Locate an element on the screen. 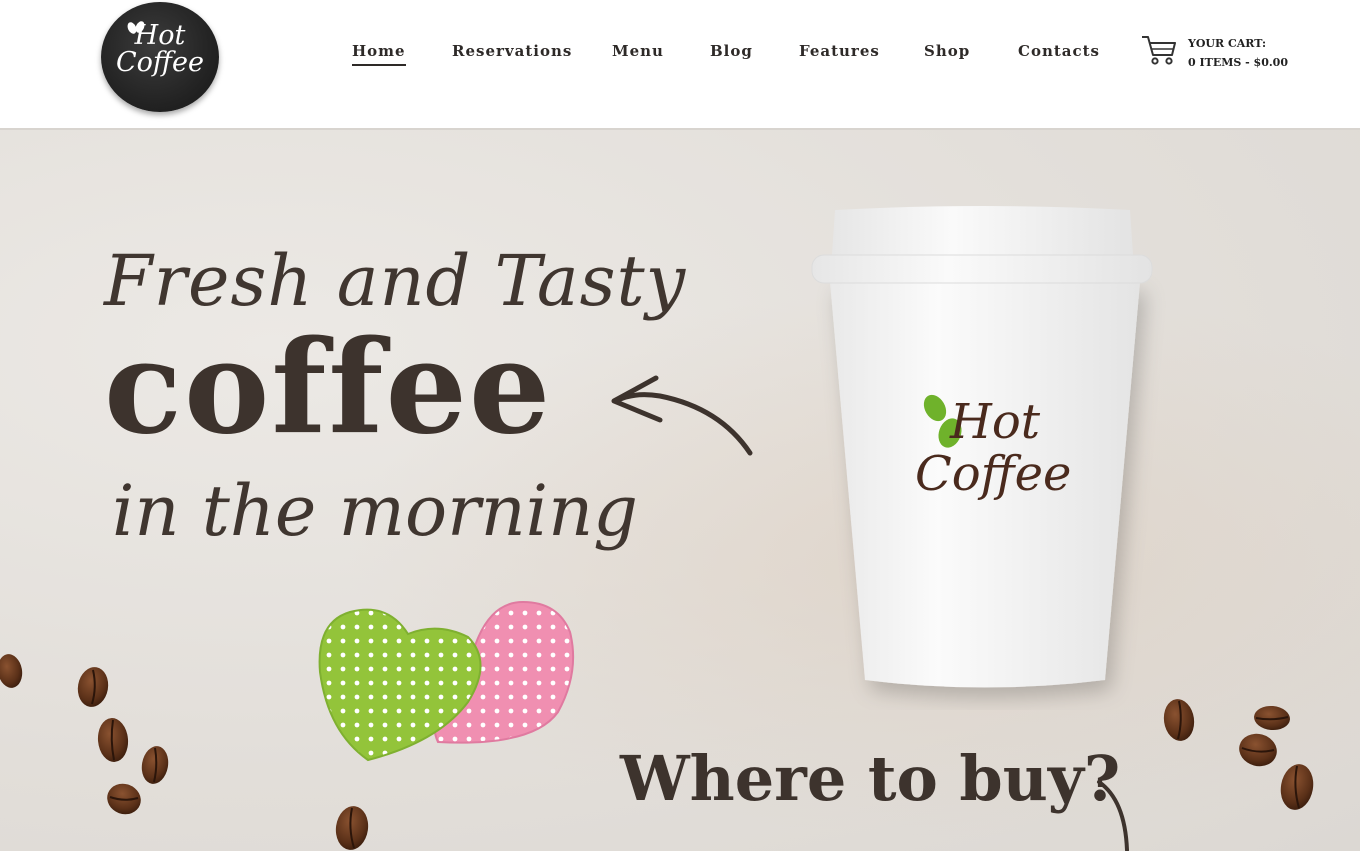  nav-item-features: Features is located at coordinates (839, 53).